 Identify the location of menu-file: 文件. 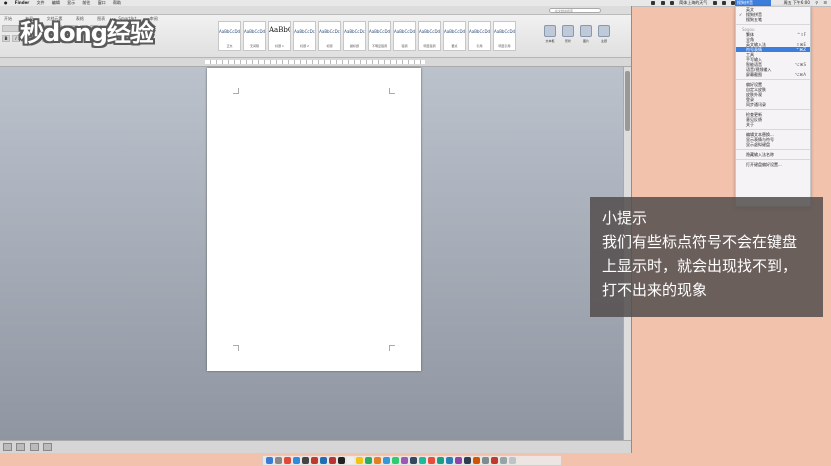
(41, 2).